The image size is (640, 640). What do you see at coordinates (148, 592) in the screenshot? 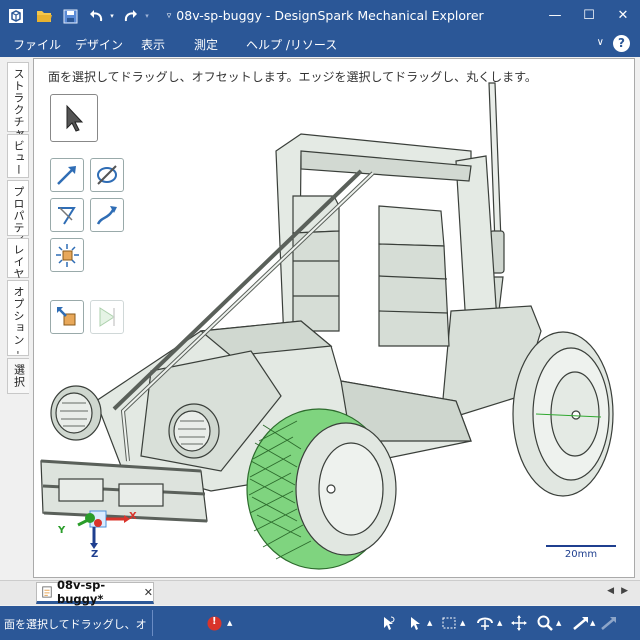
I see `document-tab-close-icon: ✕` at bounding box center [148, 592].